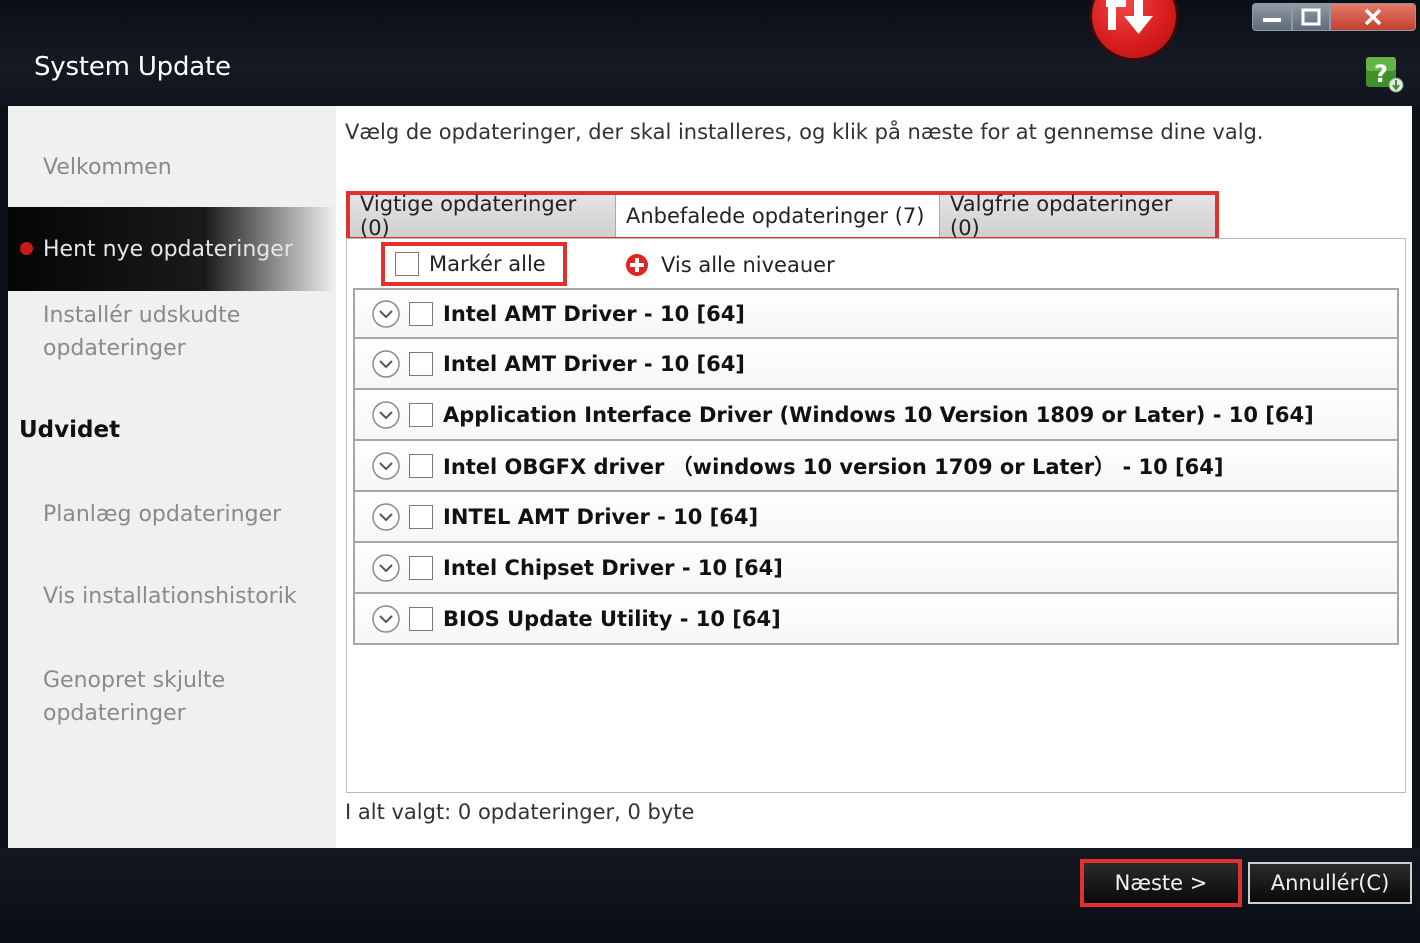 This screenshot has height=943, width=1420. What do you see at coordinates (1161, 883) in the screenshot?
I see `next-button: Næste >` at bounding box center [1161, 883].